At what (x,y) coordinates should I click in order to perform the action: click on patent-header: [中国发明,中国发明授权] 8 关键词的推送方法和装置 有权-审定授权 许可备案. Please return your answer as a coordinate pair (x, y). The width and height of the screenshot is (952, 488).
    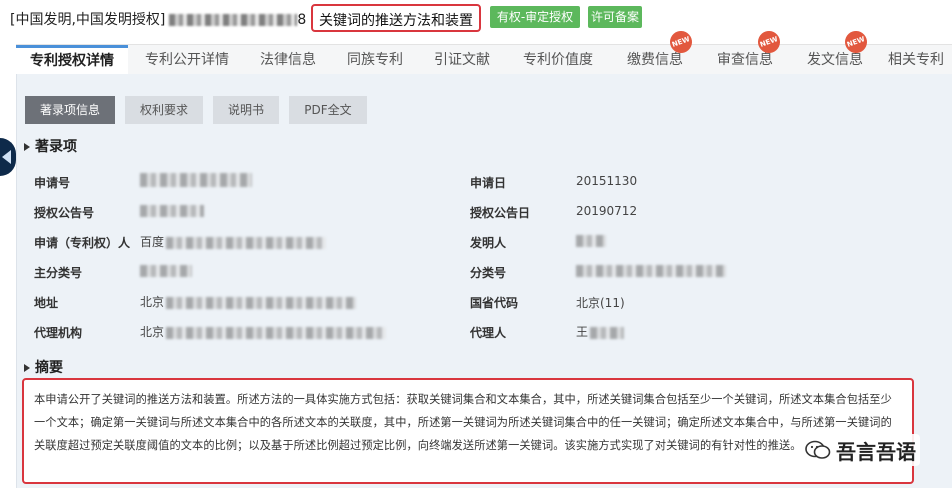
    Looking at the image, I should click on (476, 18).